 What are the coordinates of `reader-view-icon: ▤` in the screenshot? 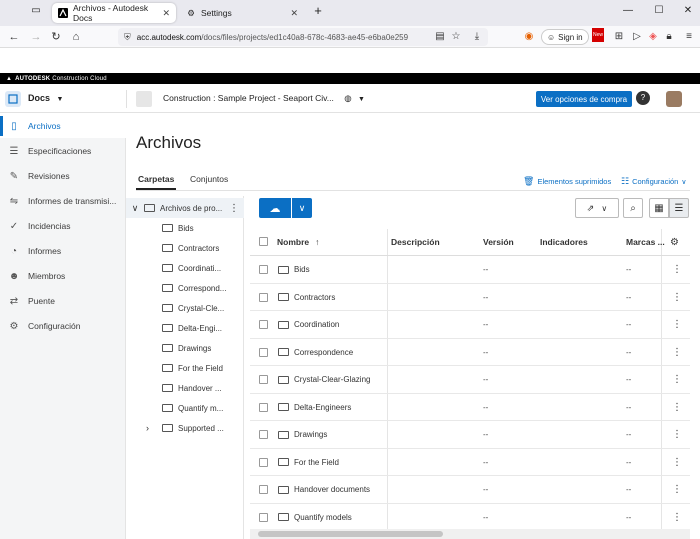 It's located at (440, 37).